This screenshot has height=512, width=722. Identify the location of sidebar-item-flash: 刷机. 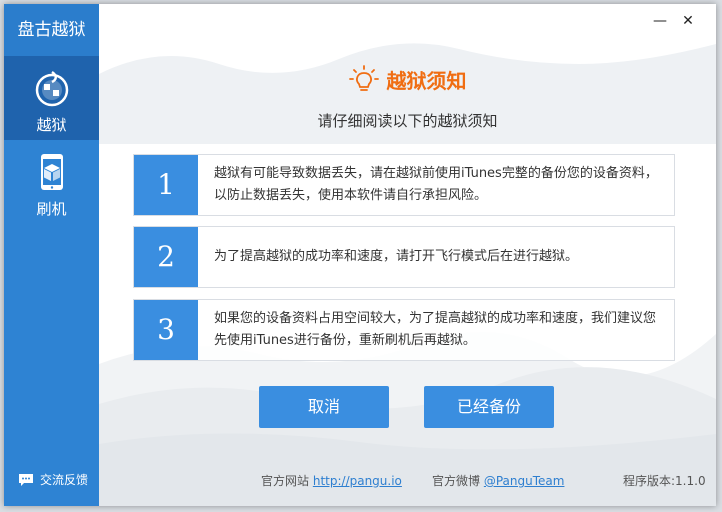
(51, 182).